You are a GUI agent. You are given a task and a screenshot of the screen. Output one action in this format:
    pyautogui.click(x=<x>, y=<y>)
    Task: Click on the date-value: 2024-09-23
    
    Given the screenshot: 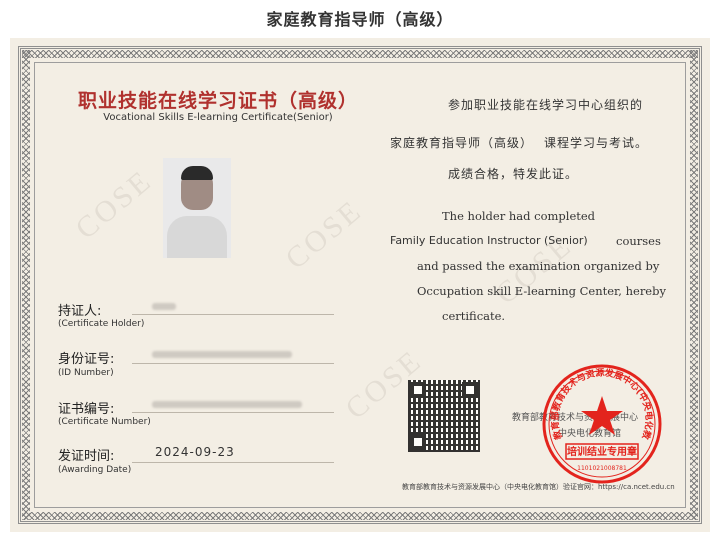 What is the action you would take?
    pyautogui.click(x=195, y=452)
    